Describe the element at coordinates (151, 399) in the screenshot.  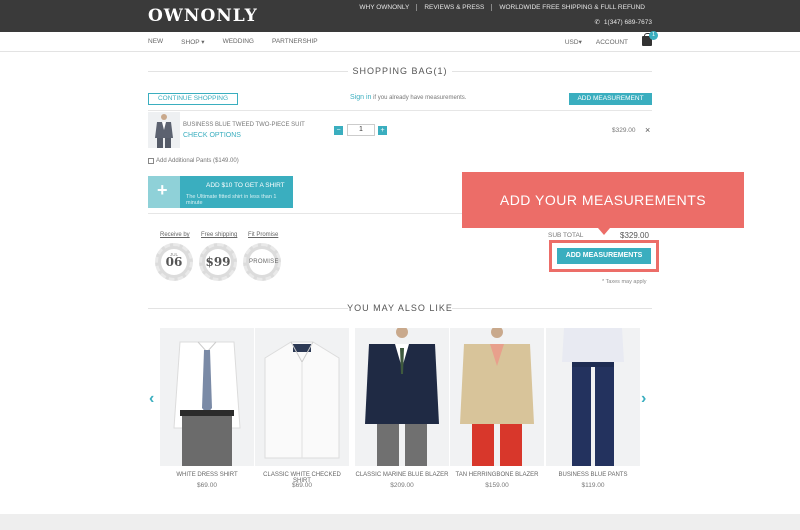
I see `carousel-prev-icon: ‹` at that location.